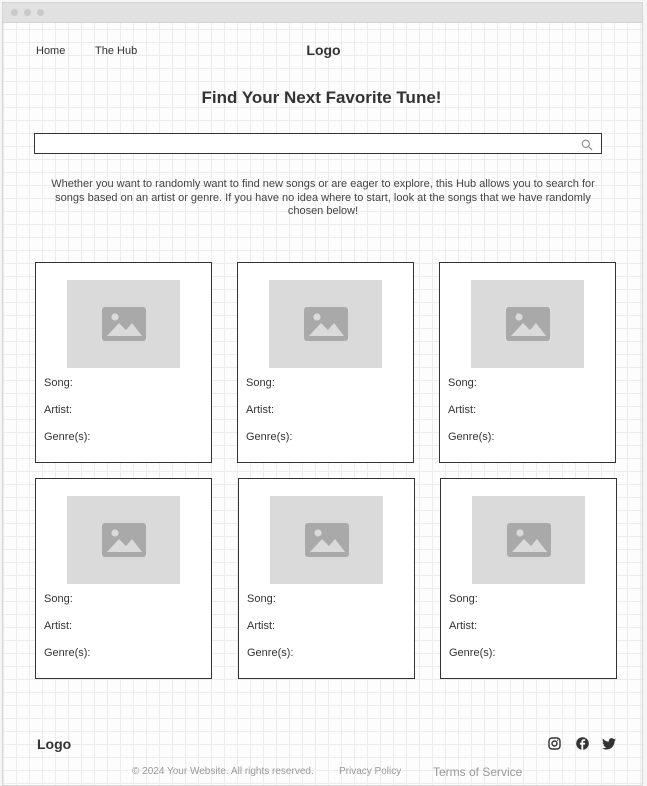 Image resolution: width=647 pixels, height=786 pixels. I want to click on header-logo: Logo, so click(323, 50).